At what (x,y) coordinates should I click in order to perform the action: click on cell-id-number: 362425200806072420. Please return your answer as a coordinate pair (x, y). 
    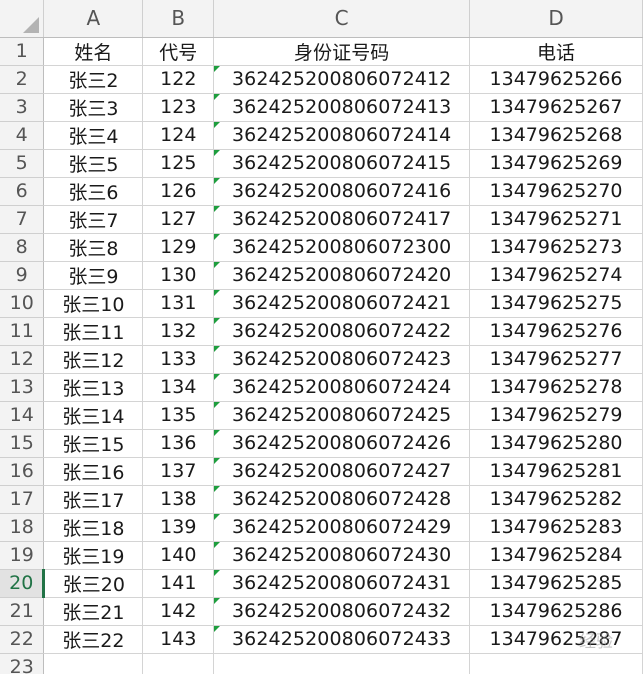
    Looking at the image, I should click on (342, 275).